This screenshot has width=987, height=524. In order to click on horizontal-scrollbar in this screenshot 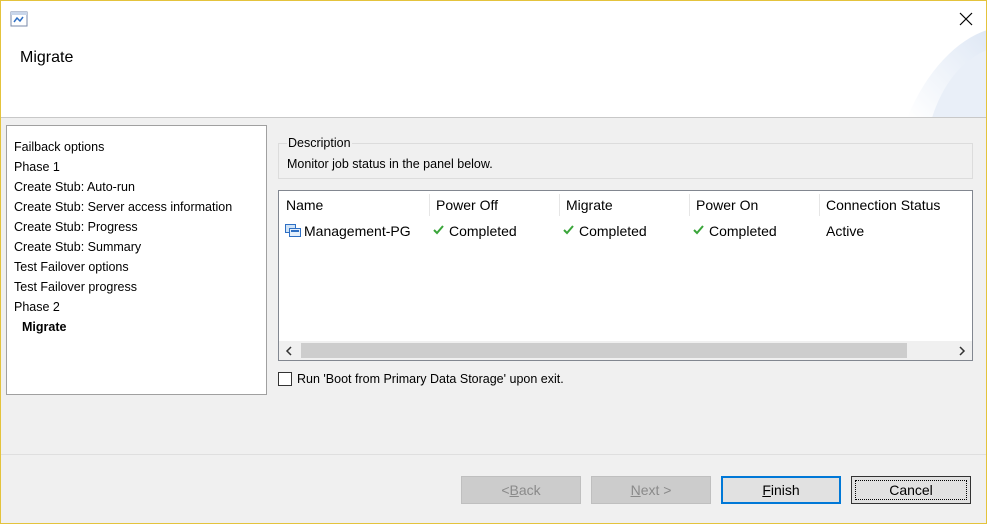, I will do `click(625, 350)`.